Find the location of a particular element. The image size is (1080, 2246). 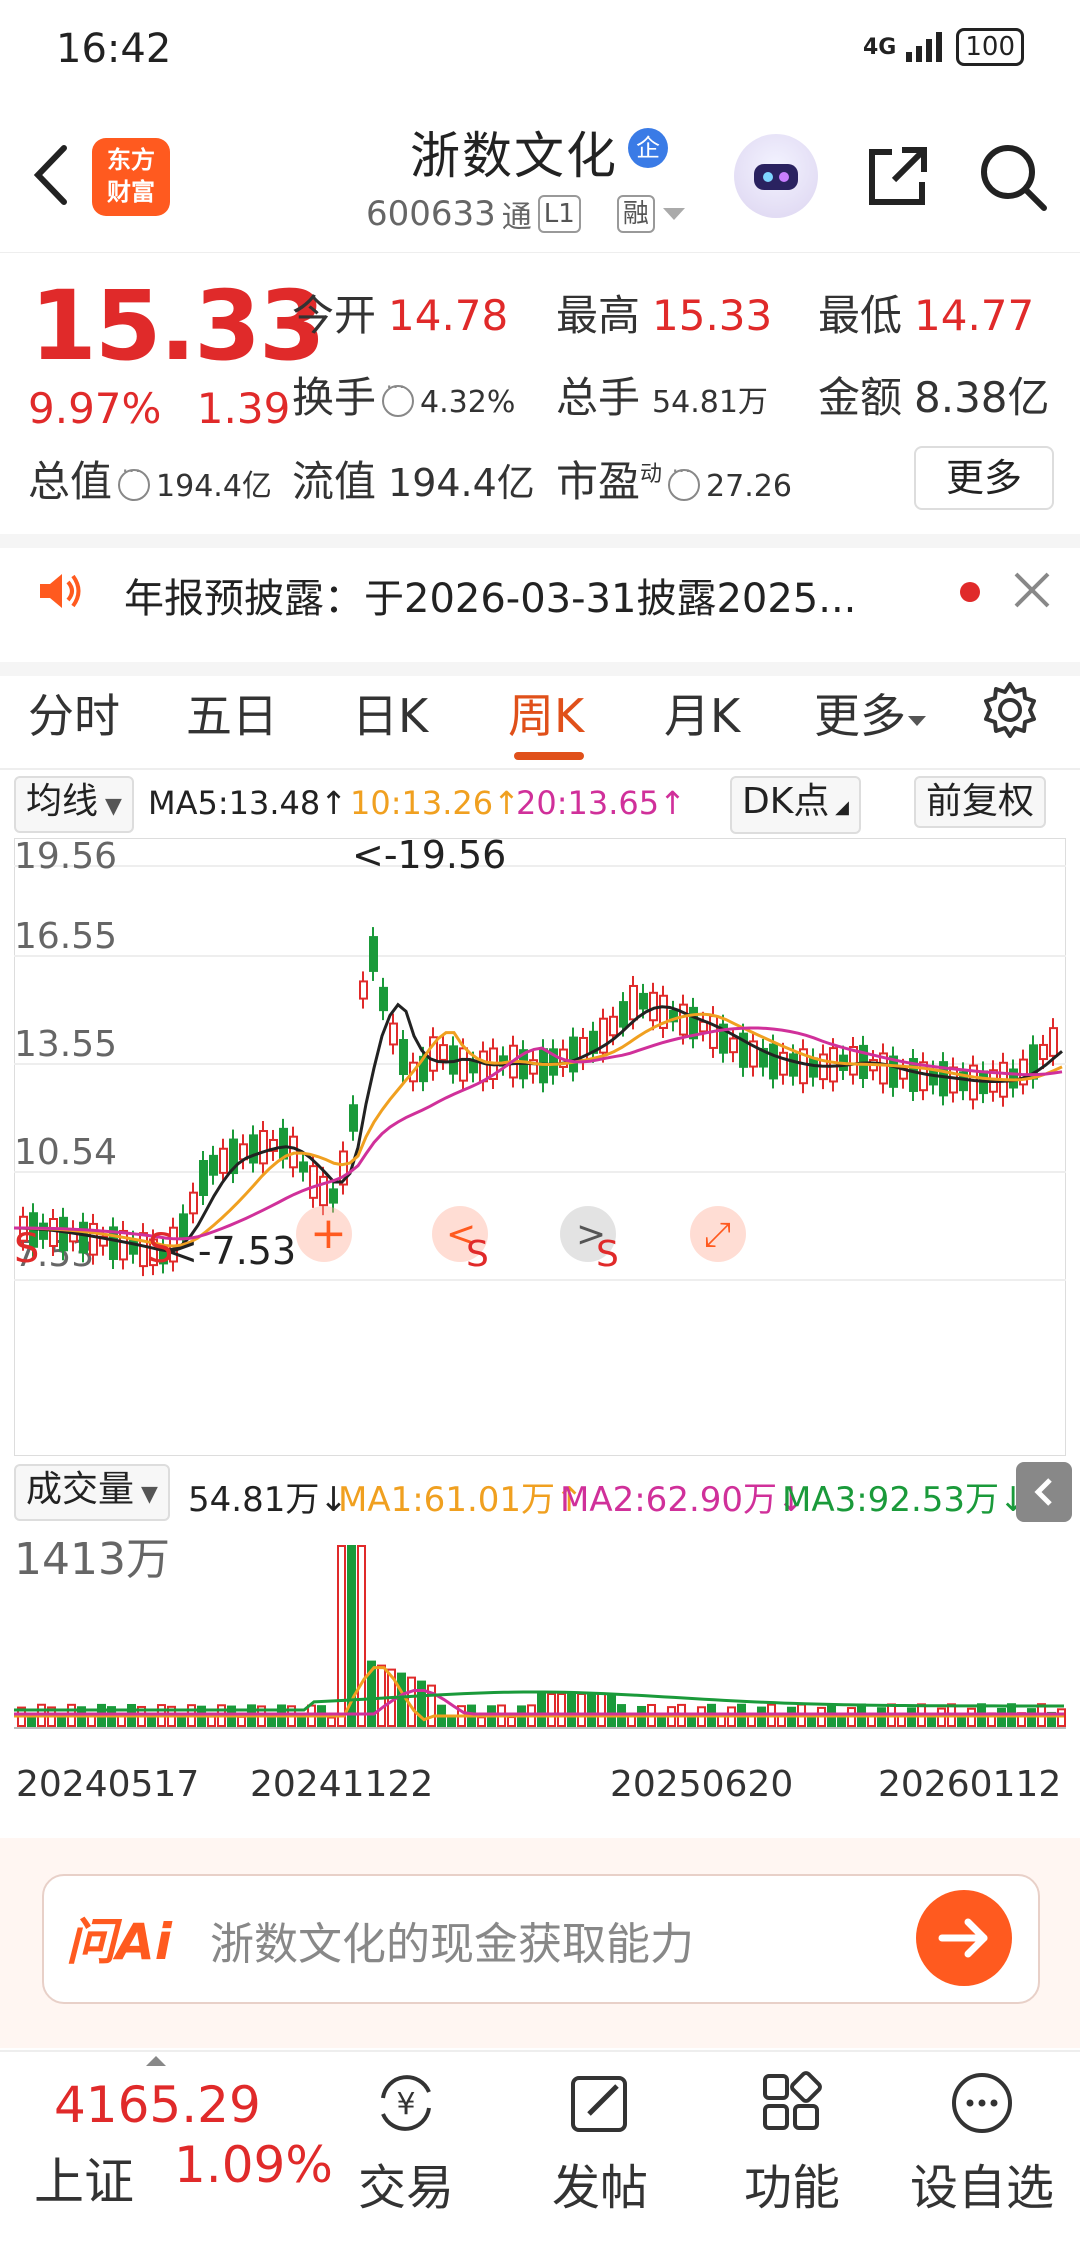

ai-submit-button is located at coordinates (964, 1938).